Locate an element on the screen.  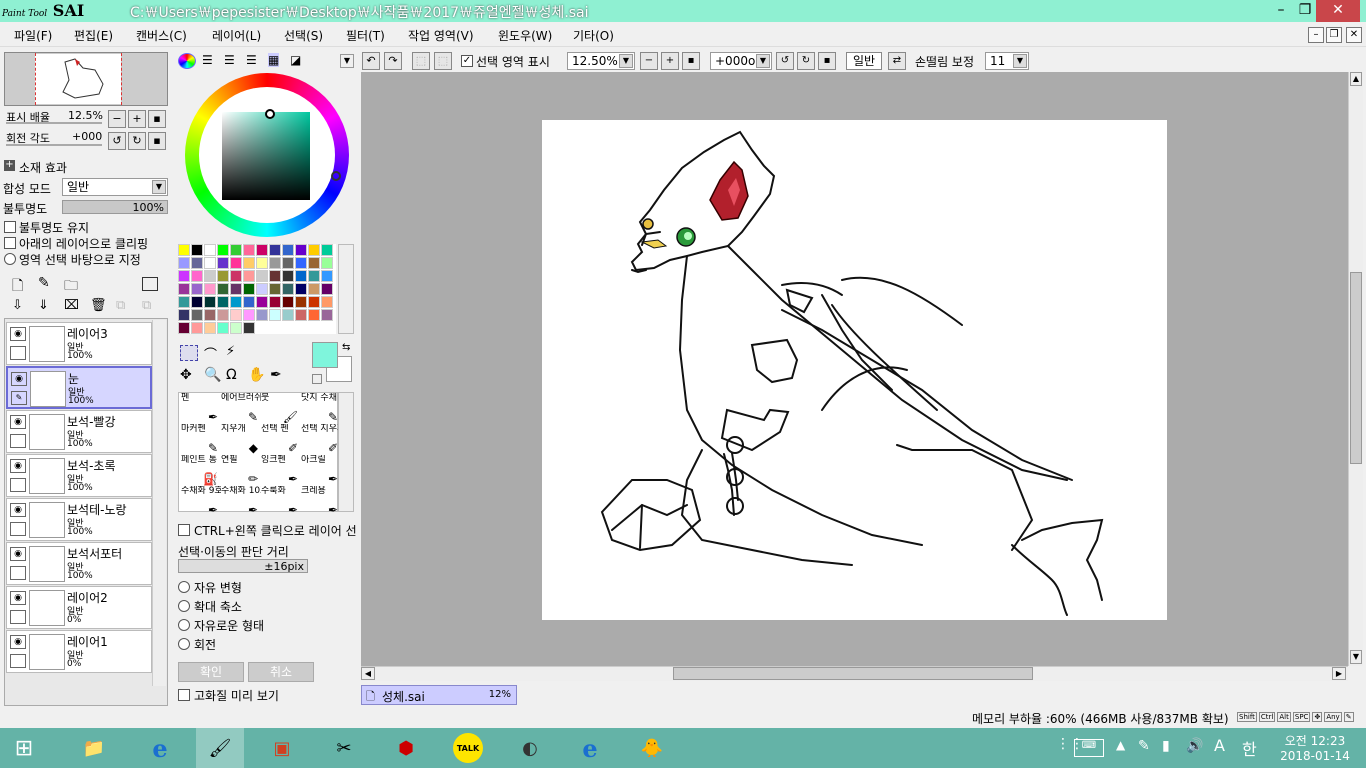
layer-list-scrollbar is located at coordinates (159, 503).